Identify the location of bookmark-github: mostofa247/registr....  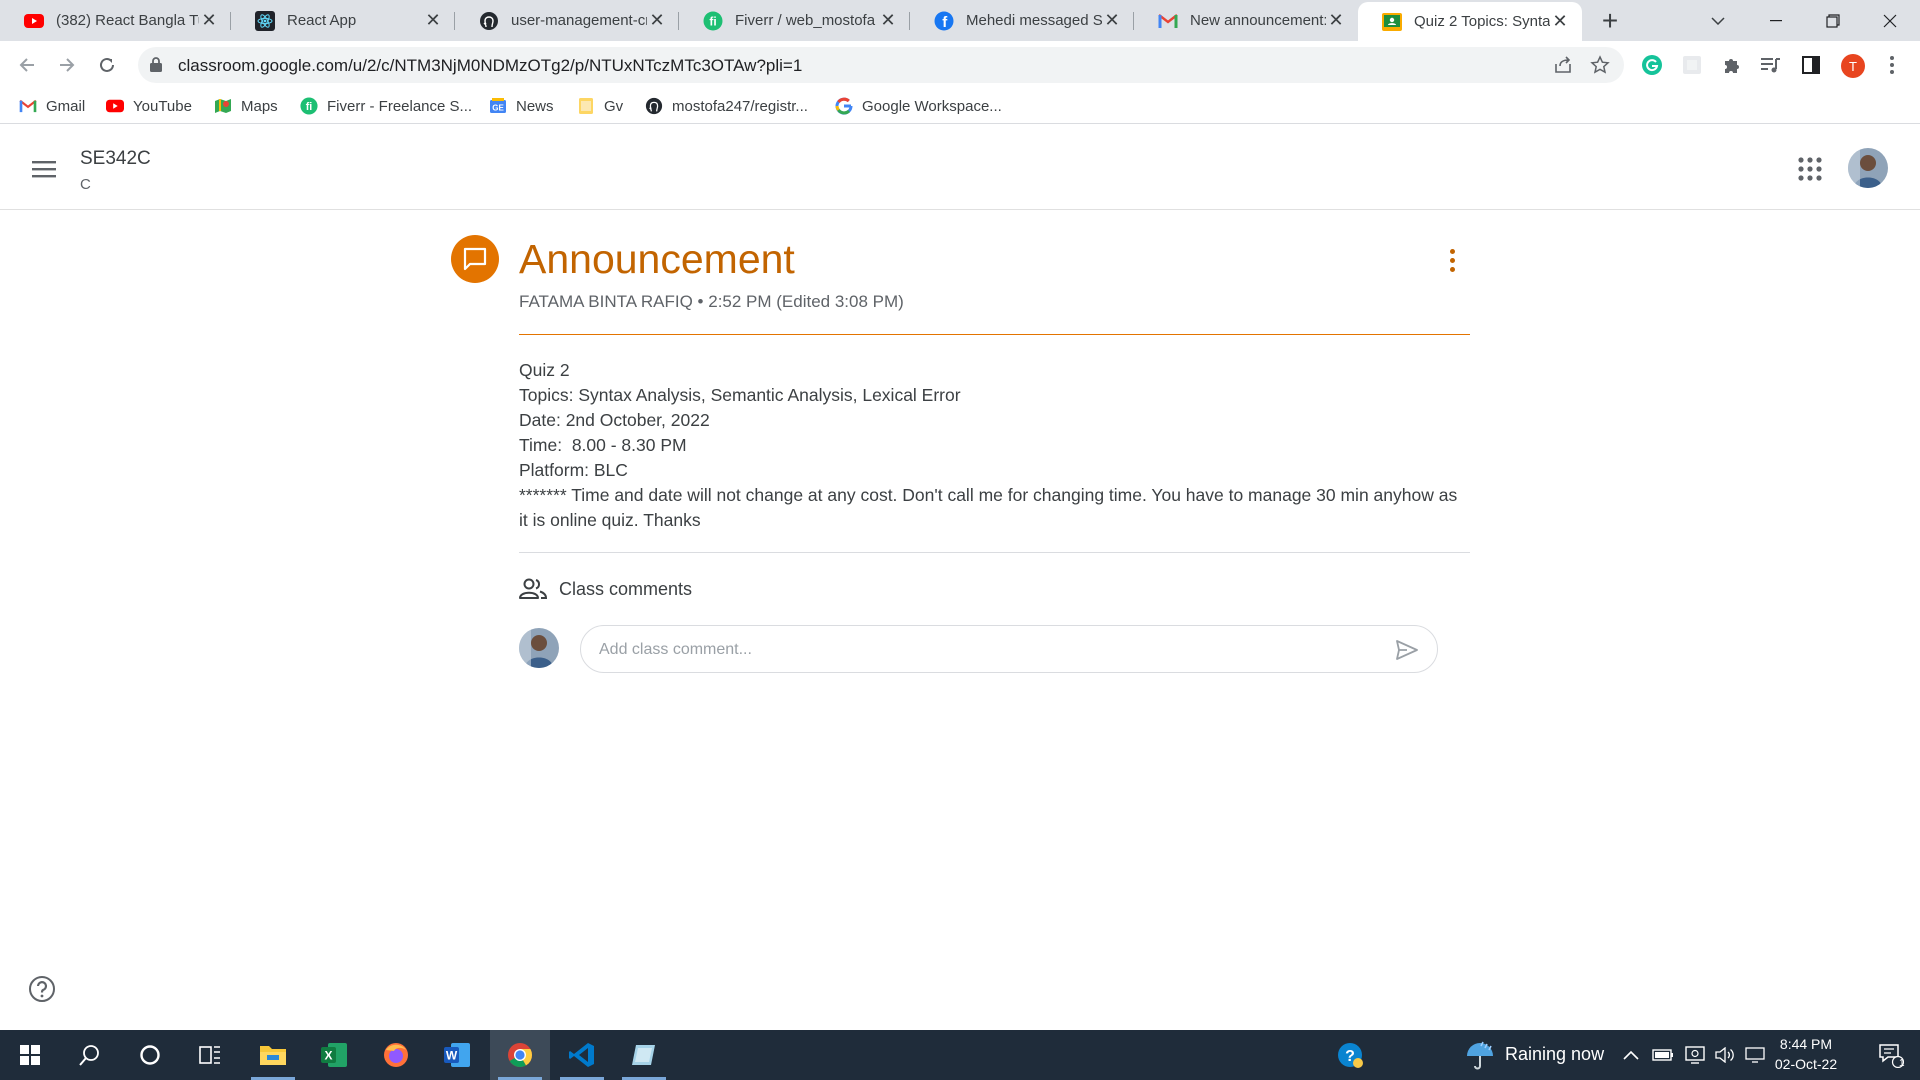
(726, 106).